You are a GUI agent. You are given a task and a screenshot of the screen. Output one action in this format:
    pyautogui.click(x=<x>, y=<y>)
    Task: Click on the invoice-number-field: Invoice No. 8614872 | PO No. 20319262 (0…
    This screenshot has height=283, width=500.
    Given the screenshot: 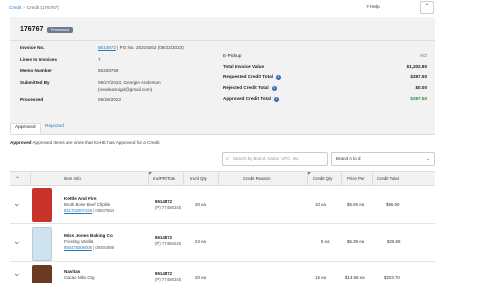 What is the action you would take?
    pyautogui.click(x=102, y=47)
    